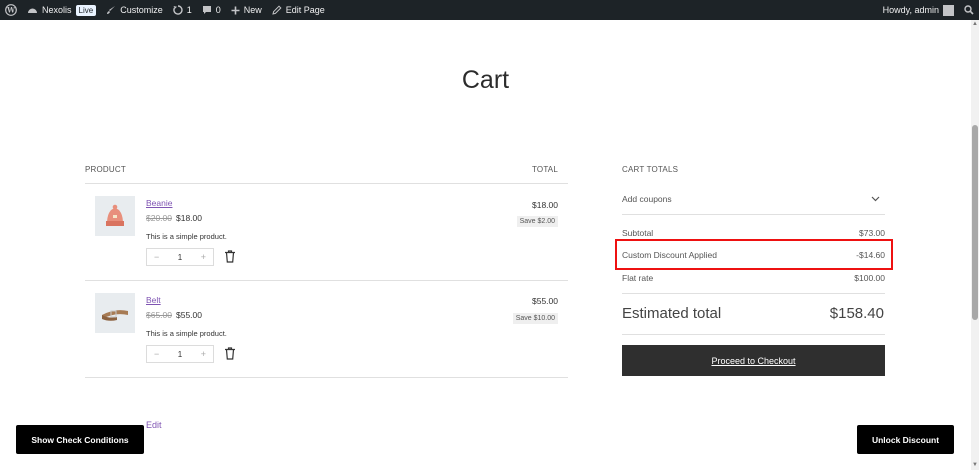  What do you see at coordinates (159, 315) in the screenshot?
I see `old-price: $65.00` at bounding box center [159, 315].